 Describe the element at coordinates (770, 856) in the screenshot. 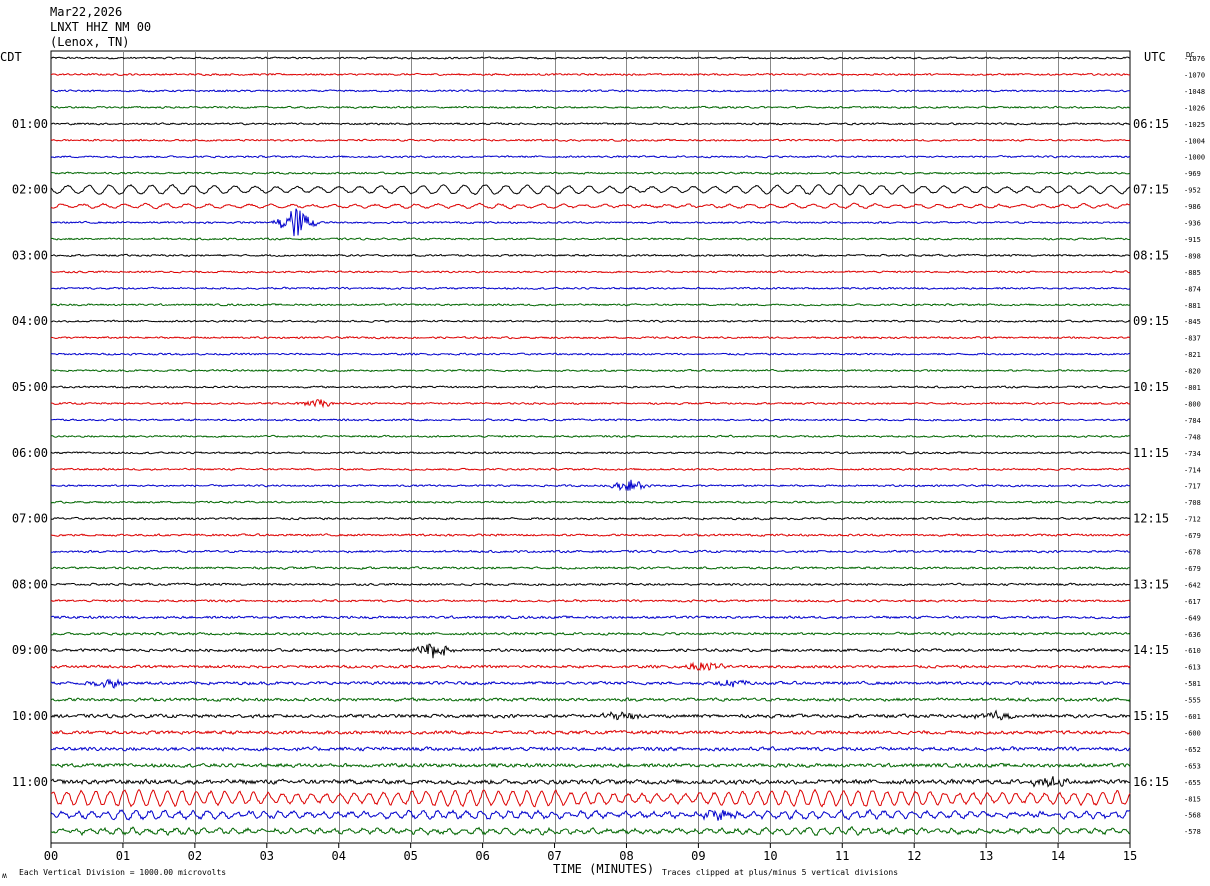

I see `x-tick-label: 10` at that location.